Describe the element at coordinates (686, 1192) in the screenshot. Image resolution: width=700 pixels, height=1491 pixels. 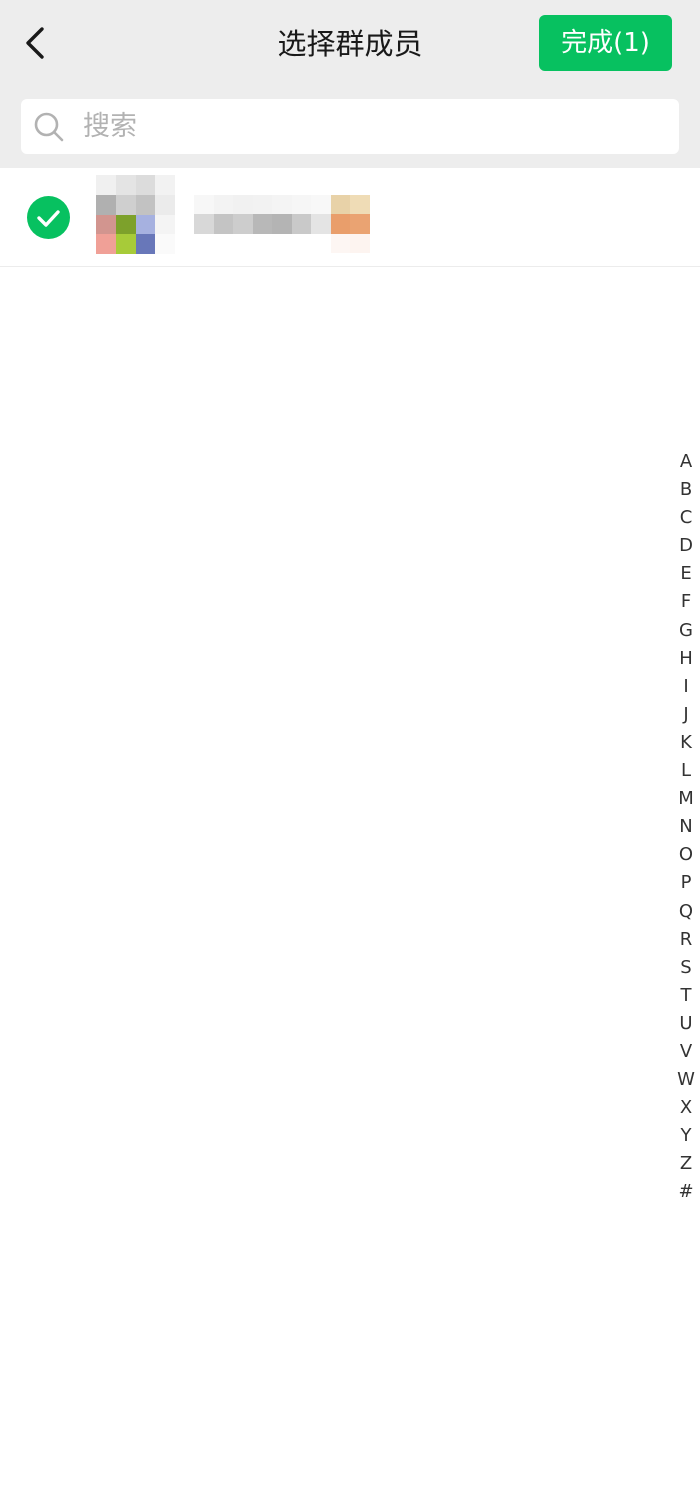
I see `index-letter: #` at that location.